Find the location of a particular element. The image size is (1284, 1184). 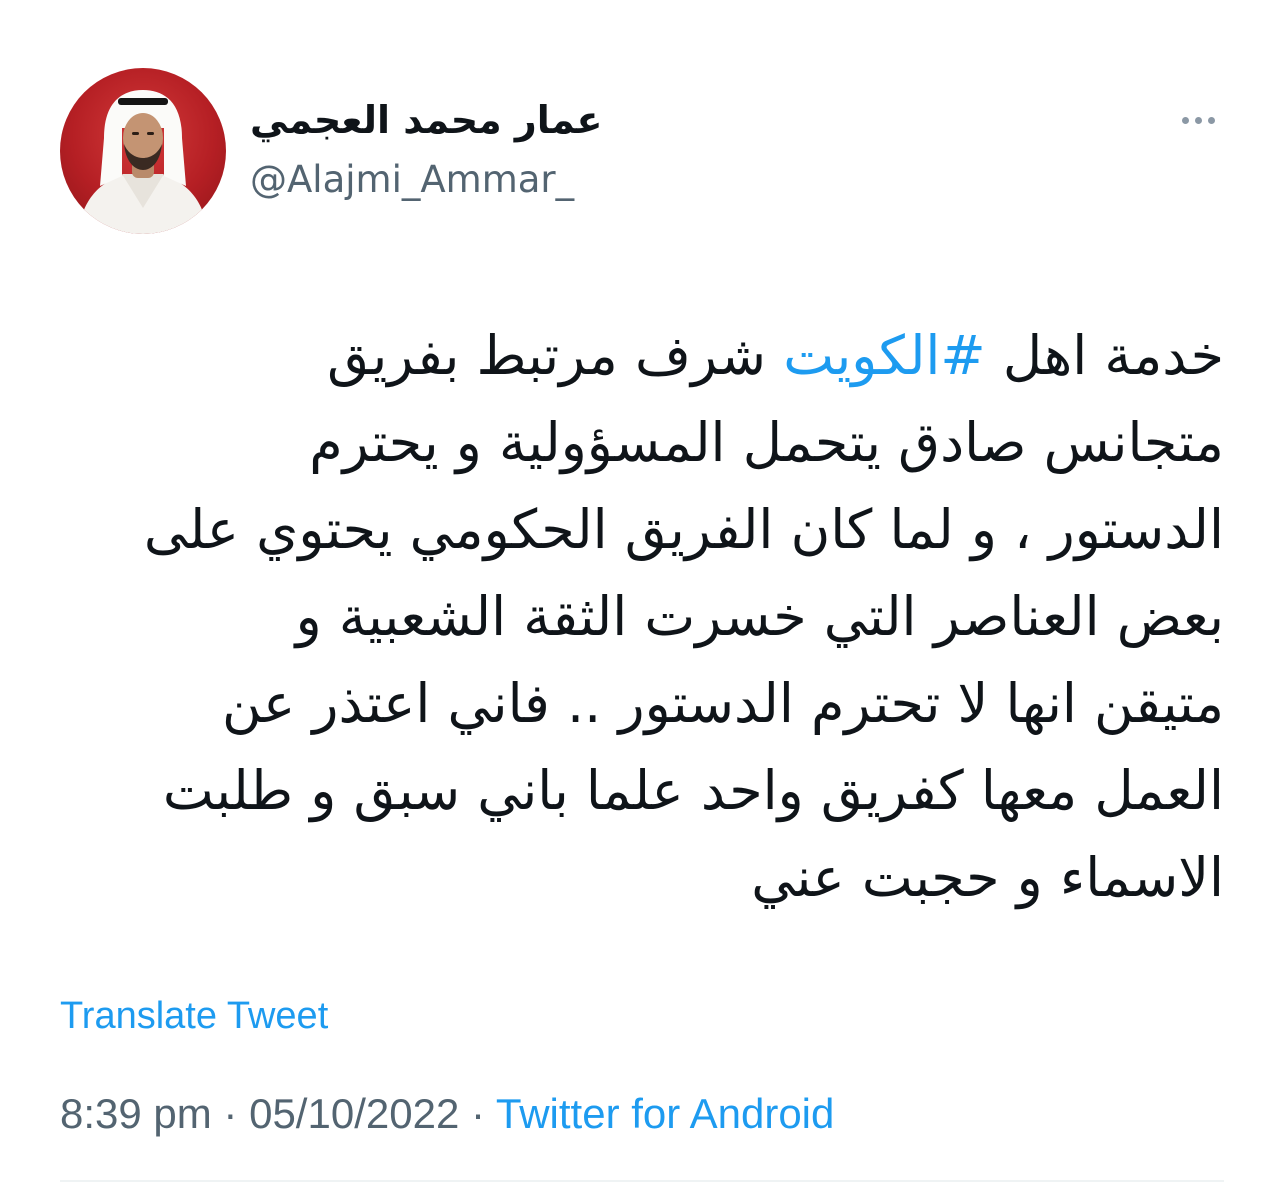

tweet-date: 05/10/2022 is located at coordinates (354, 1113).